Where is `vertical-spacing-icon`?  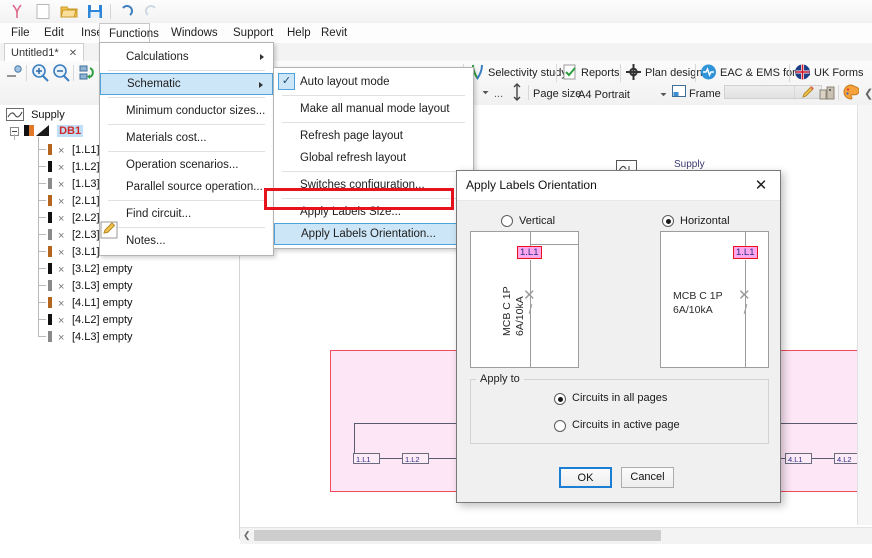 vertical-spacing-icon is located at coordinates (517, 93).